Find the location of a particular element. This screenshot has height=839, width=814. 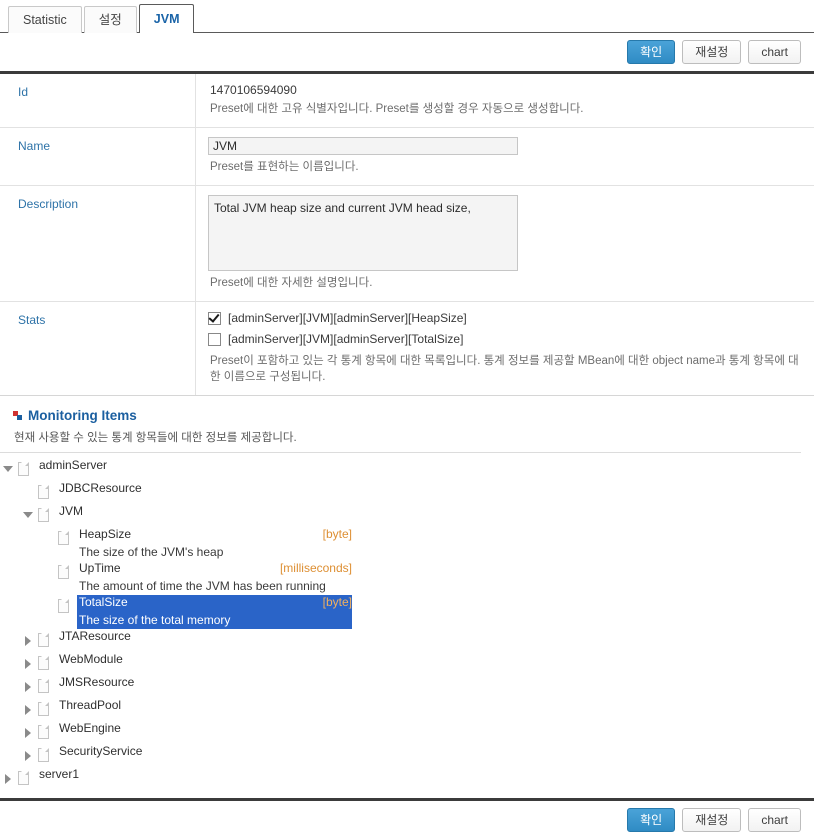

confirm-button-bottom: 확인 is located at coordinates (651, 820).